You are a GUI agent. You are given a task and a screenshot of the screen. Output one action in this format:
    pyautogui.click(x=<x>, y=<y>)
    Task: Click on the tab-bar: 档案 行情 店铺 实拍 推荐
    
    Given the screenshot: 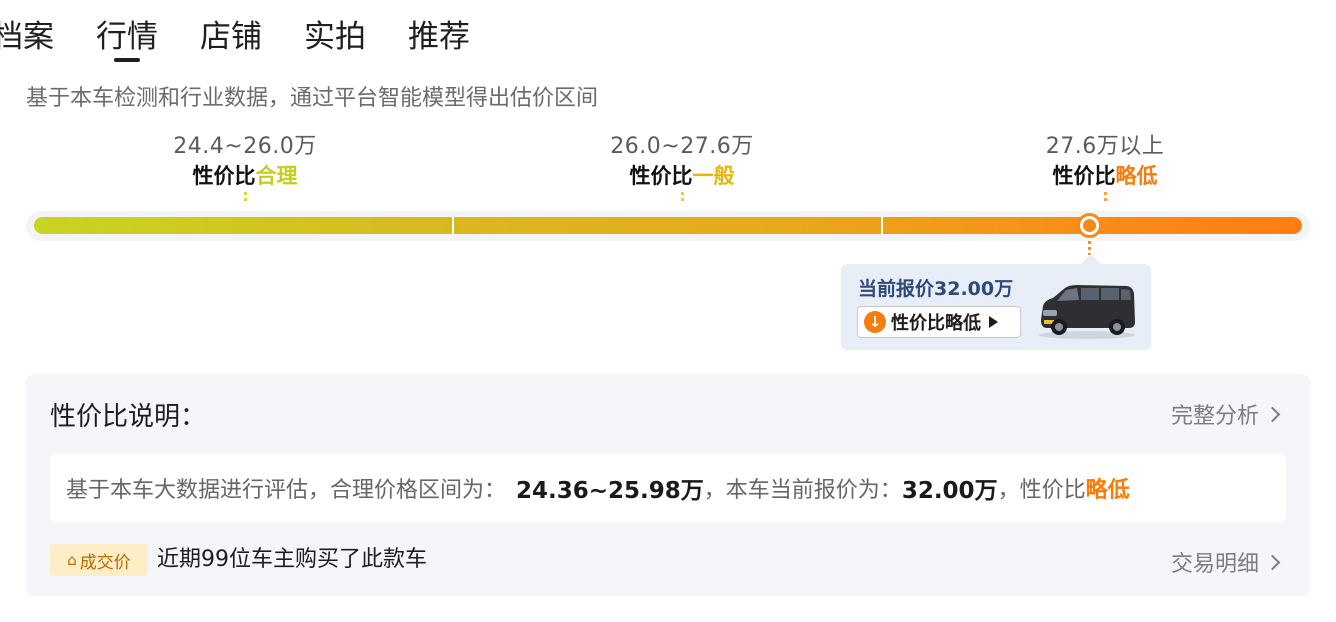 What is the action you would take?
    pyautogui.click(x=256, y=39)
    